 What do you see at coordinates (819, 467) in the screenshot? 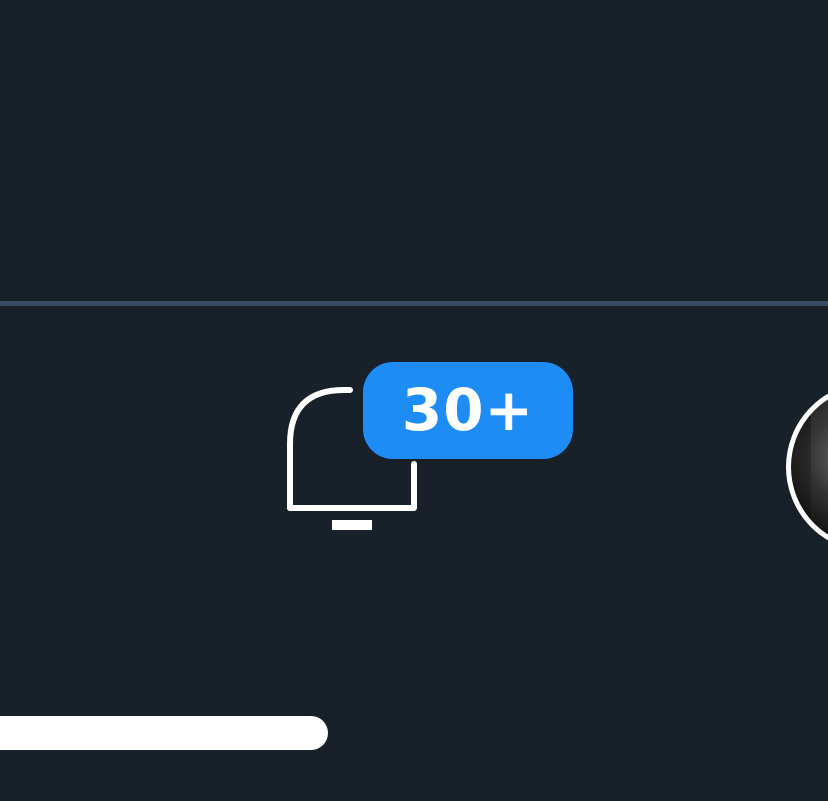
I see `avatar-image` at bounding box center [819, 467].